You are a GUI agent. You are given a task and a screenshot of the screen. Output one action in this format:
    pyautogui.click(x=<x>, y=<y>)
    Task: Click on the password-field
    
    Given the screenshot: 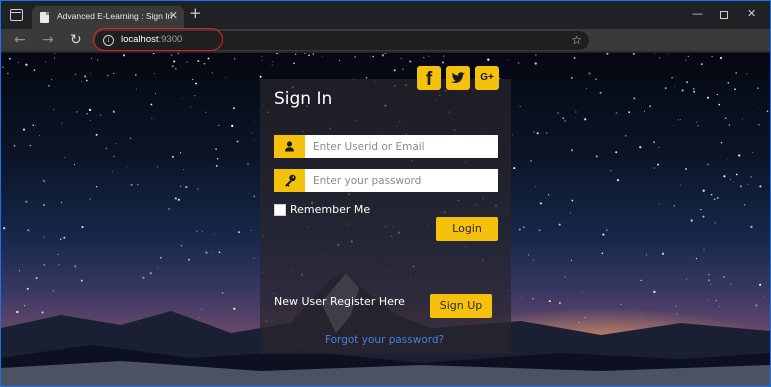 What is the action you would take?
    pyautogui.click(x=386, y=180)
    